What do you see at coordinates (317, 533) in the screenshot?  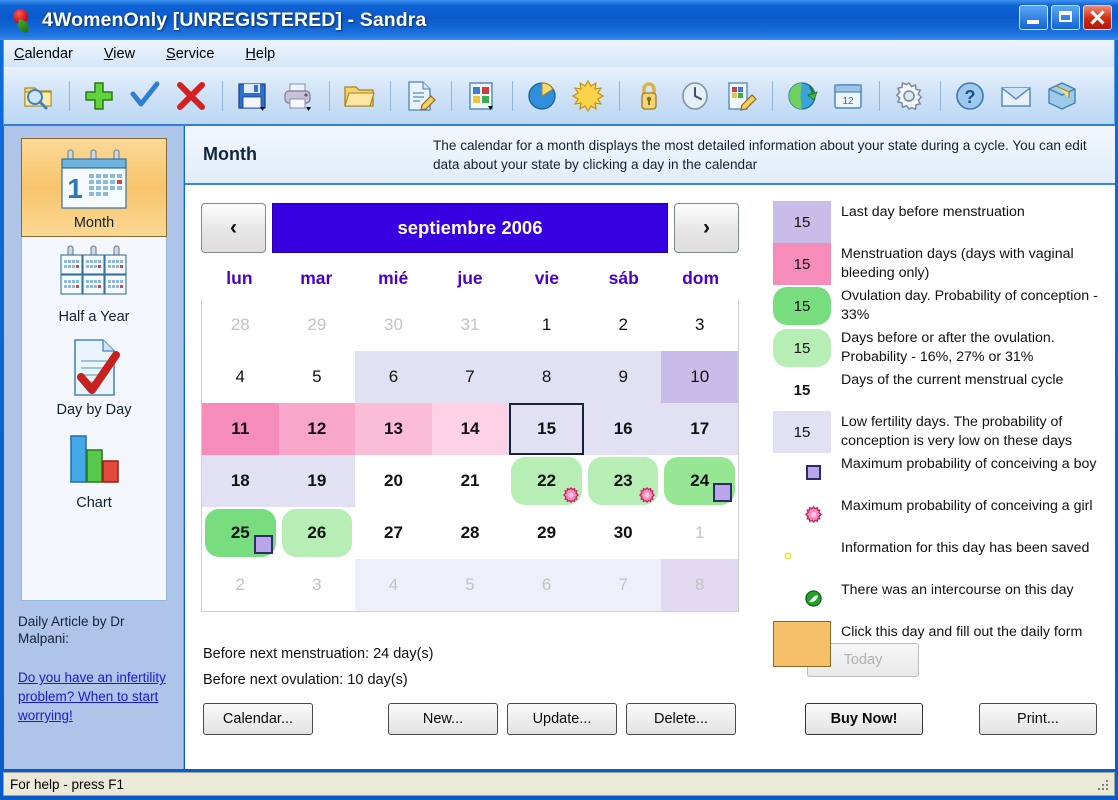 I see `calendar-day: 26` at bounding box center [317, 533].